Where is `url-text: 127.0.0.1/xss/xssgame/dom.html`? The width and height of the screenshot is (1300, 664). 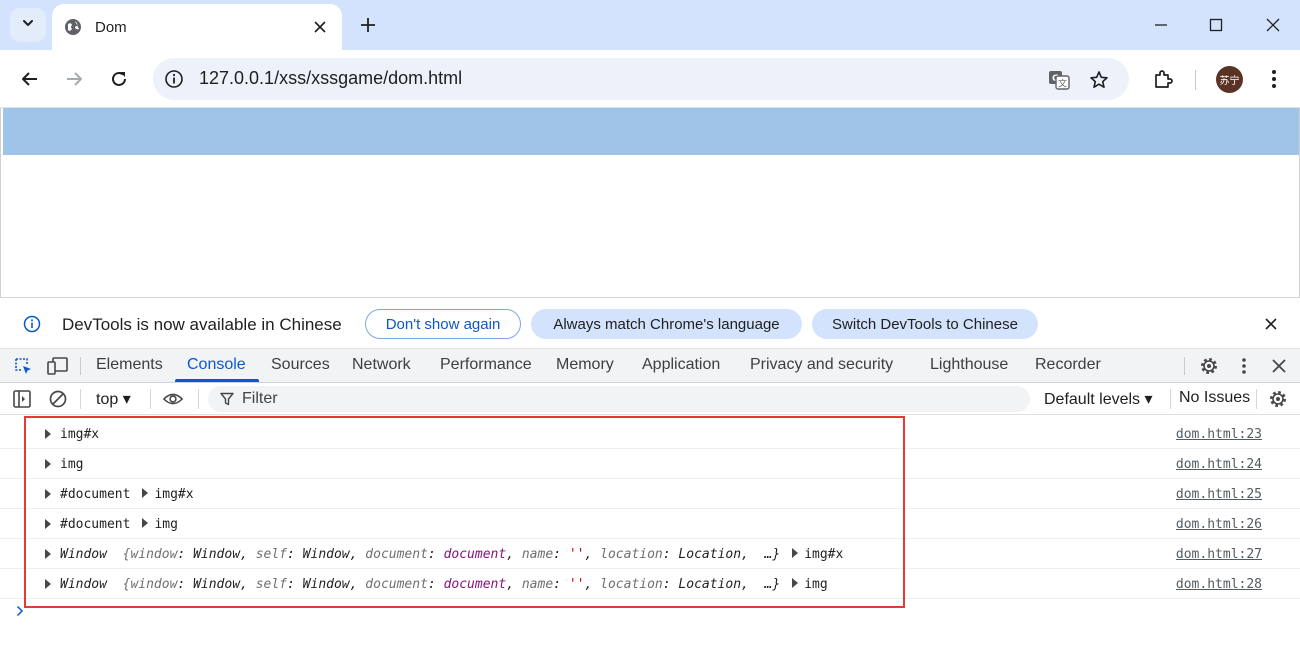 url-text: 127.0.0.1/xss/xssgame/dom.html is located at coordinates (331, 78).